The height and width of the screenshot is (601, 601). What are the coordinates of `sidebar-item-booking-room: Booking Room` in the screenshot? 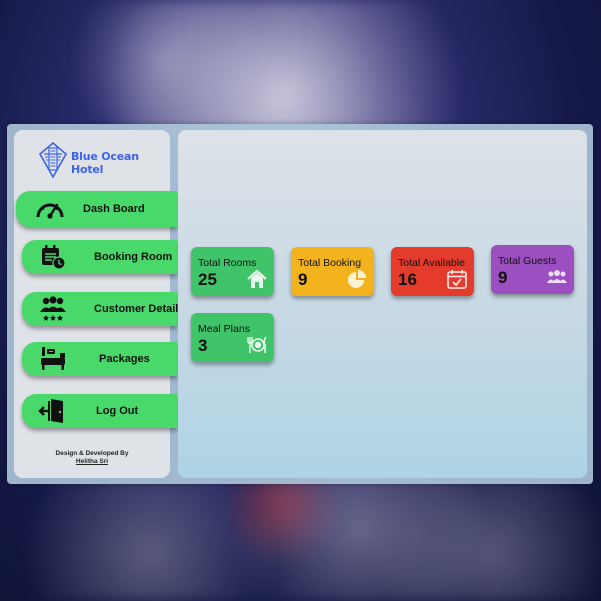 It's located at (99, 257).